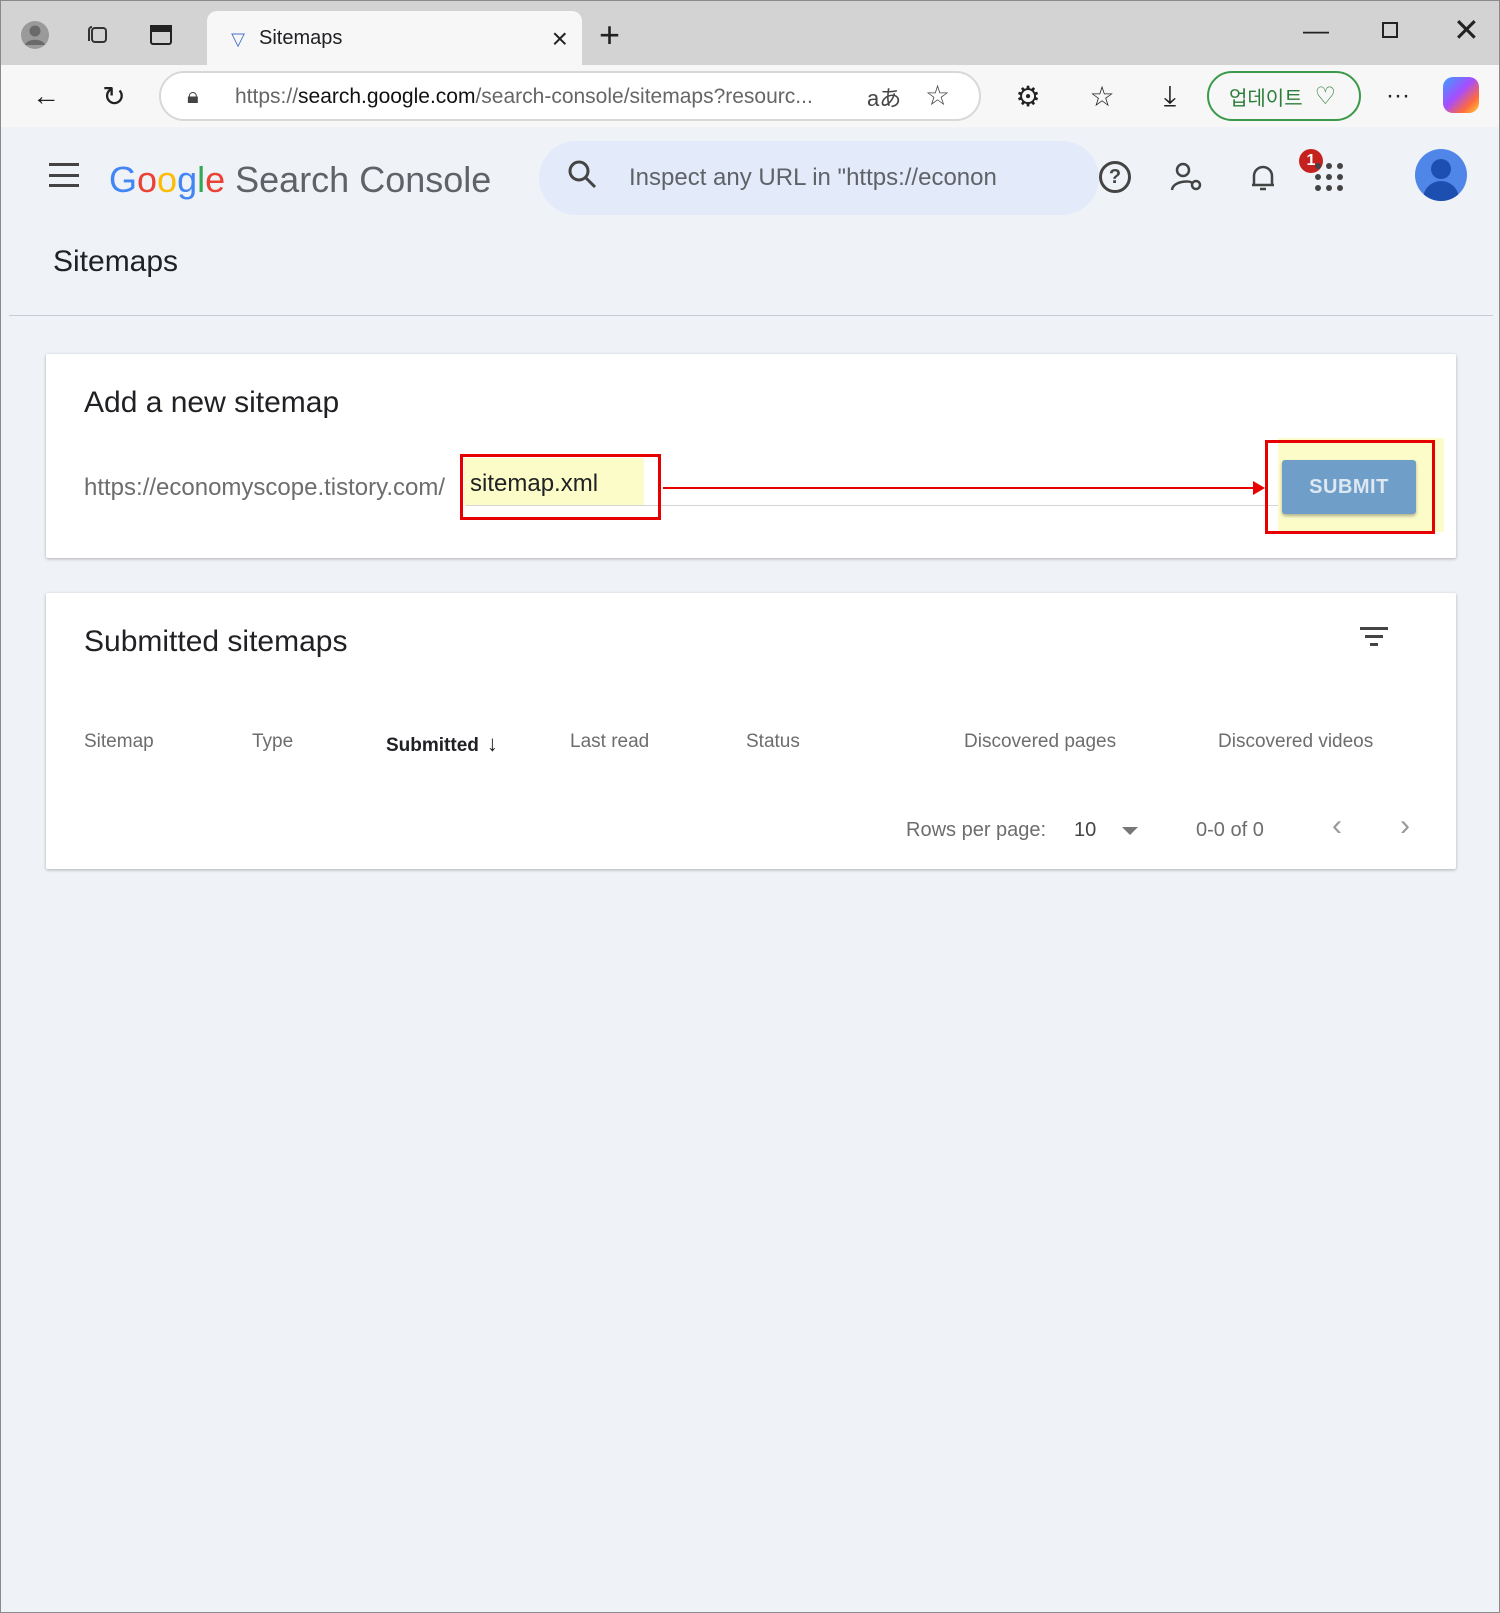 This screenshot has width=1500, height=1613. I want to click on url-host: search.google.com, so click(387, 96).